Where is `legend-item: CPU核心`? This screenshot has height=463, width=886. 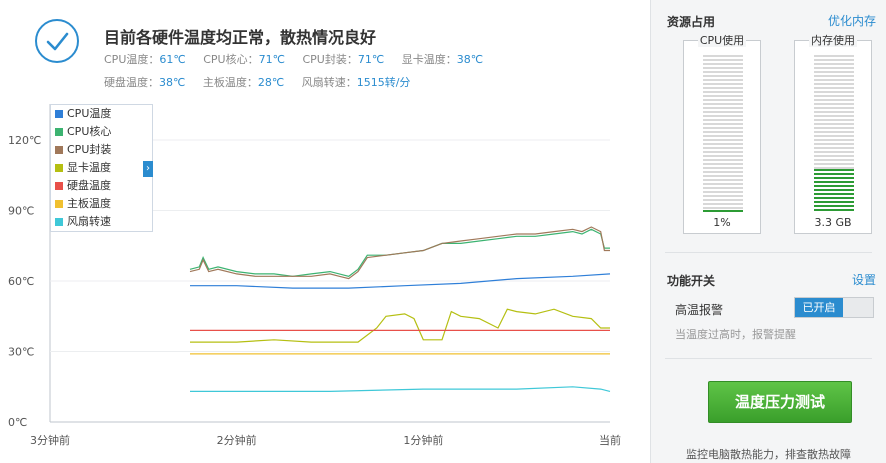
legend-item: CPU核心 is located at coordinates (101, 132).